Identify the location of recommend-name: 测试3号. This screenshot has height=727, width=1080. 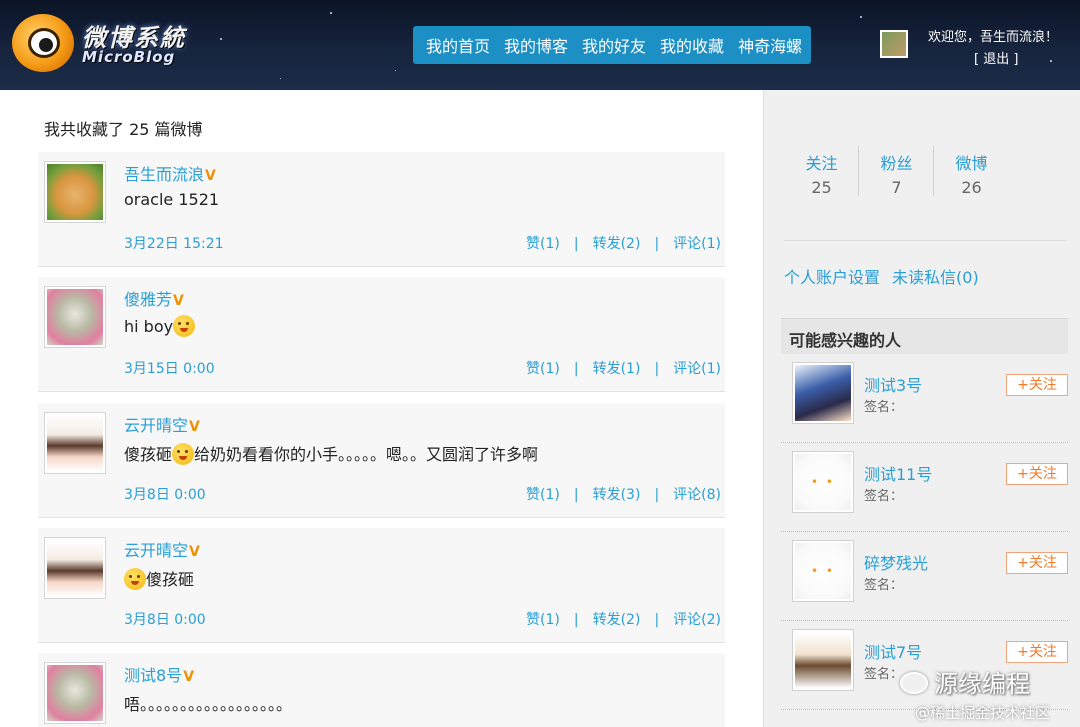
(893, 384).